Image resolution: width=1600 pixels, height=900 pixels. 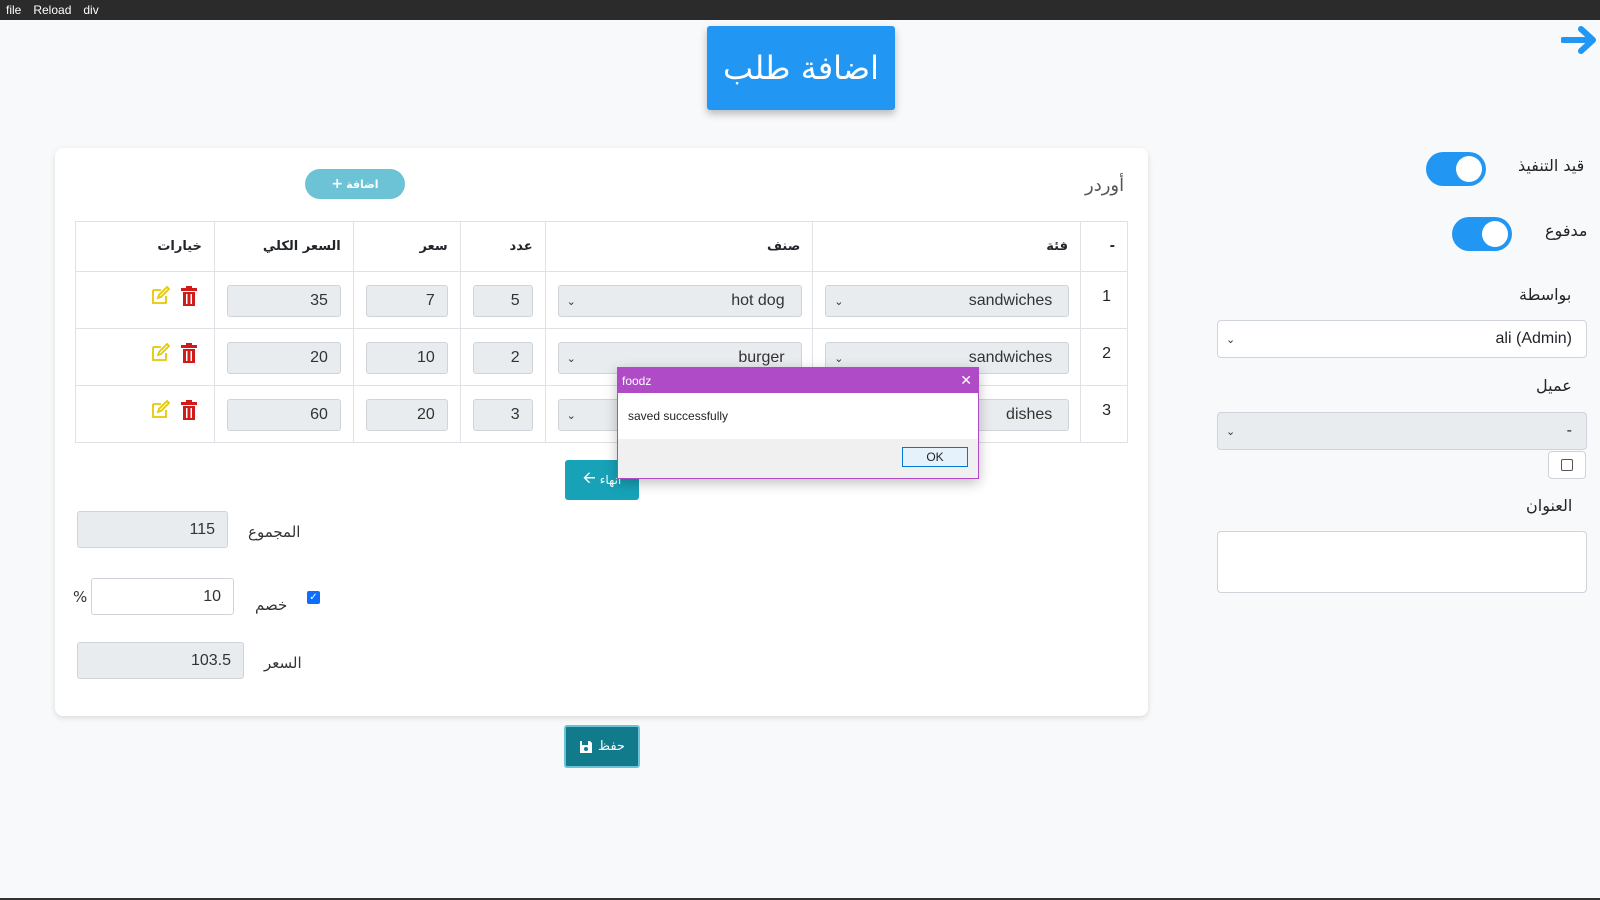 I want to click on address-field, so click(x=1402, y=562).